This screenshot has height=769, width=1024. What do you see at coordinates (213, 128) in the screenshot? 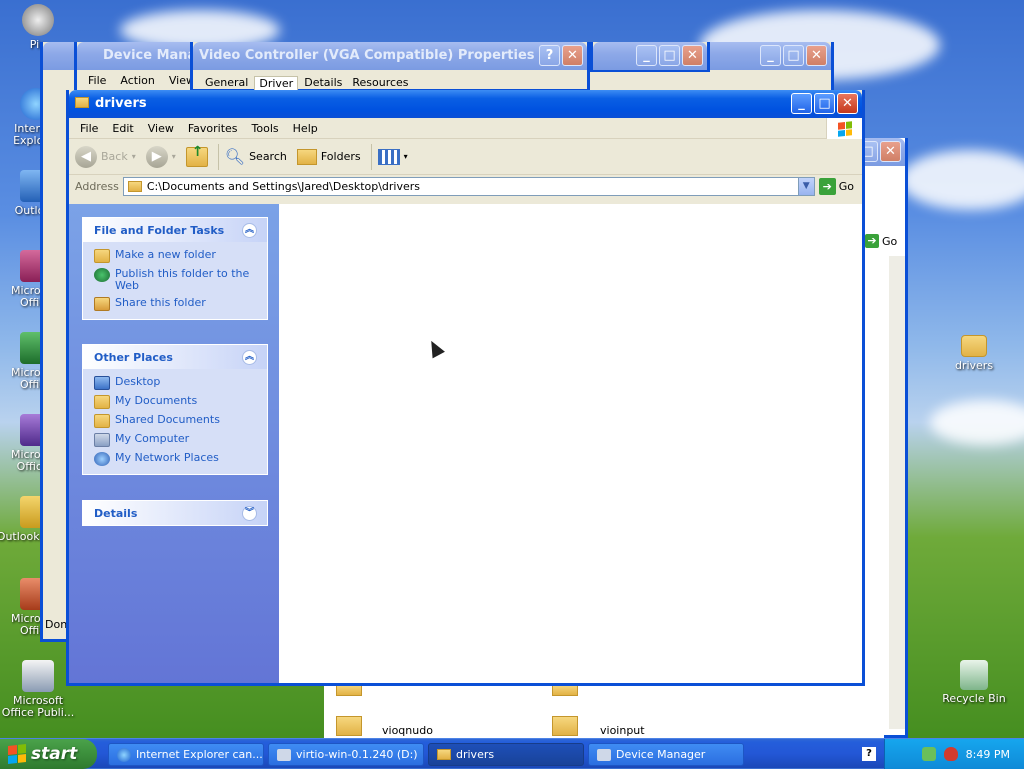
I see `menu-favorites: Favorites` at bounding box center [213, 128].